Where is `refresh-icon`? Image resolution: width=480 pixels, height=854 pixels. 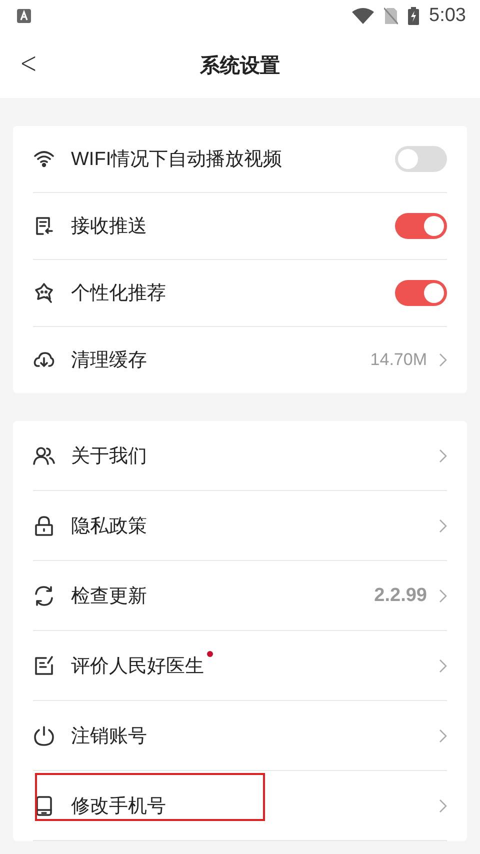 refresh-icon is located at coordinates (44, 595).